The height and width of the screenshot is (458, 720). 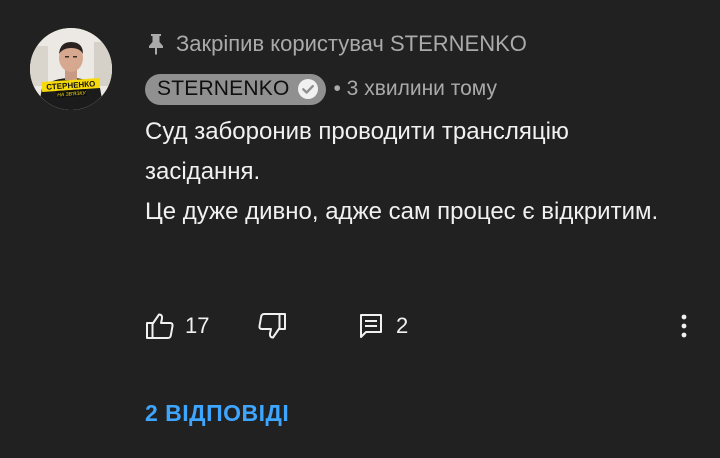 I want to click on like-button: 17, so click(x=177, y=326).